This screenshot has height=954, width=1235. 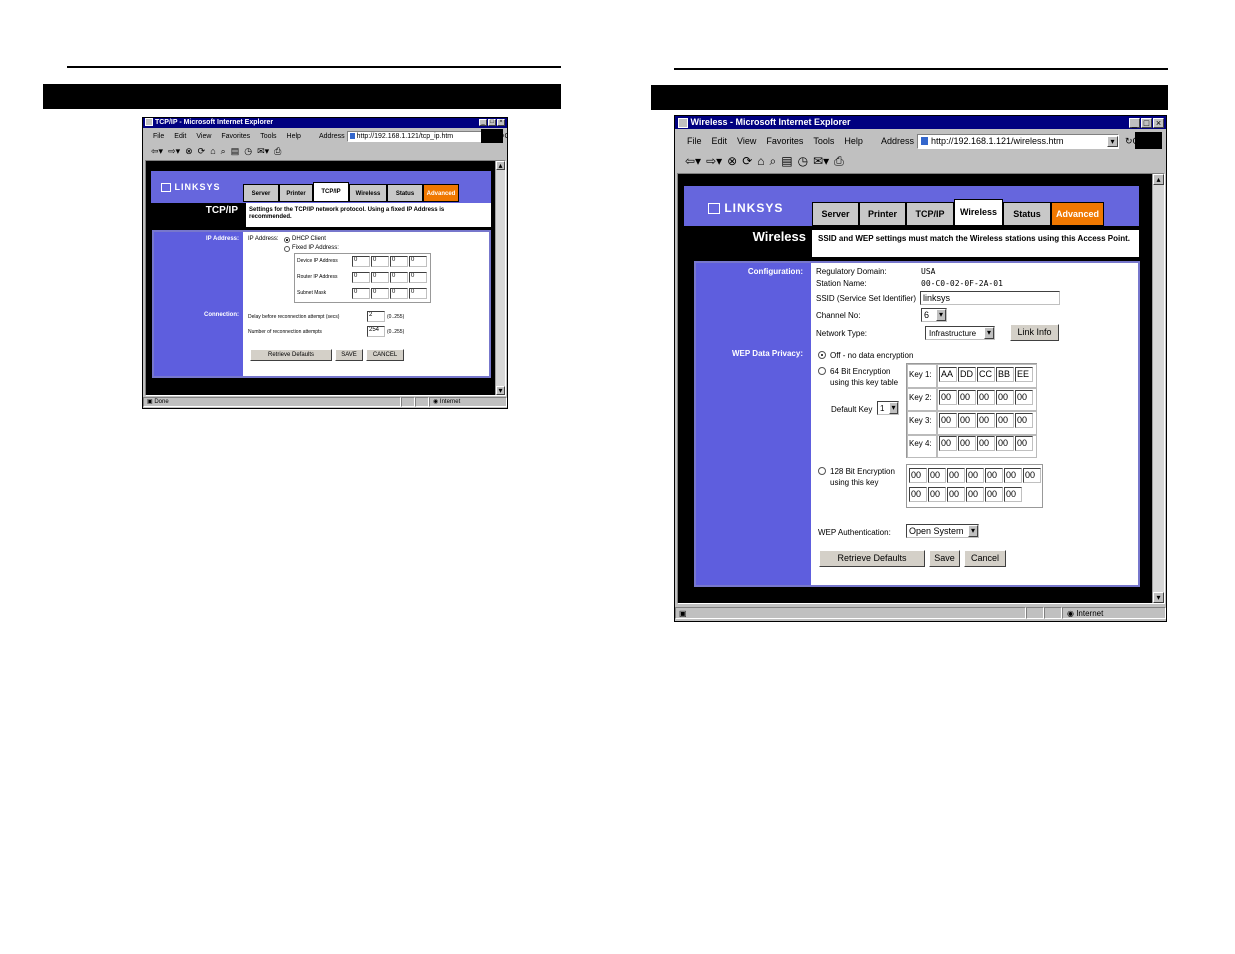 What do you see at coordinates (399, 293) in the screenshot?
I see `subnet-octet-3: 0` at bounding box center [399, 293].